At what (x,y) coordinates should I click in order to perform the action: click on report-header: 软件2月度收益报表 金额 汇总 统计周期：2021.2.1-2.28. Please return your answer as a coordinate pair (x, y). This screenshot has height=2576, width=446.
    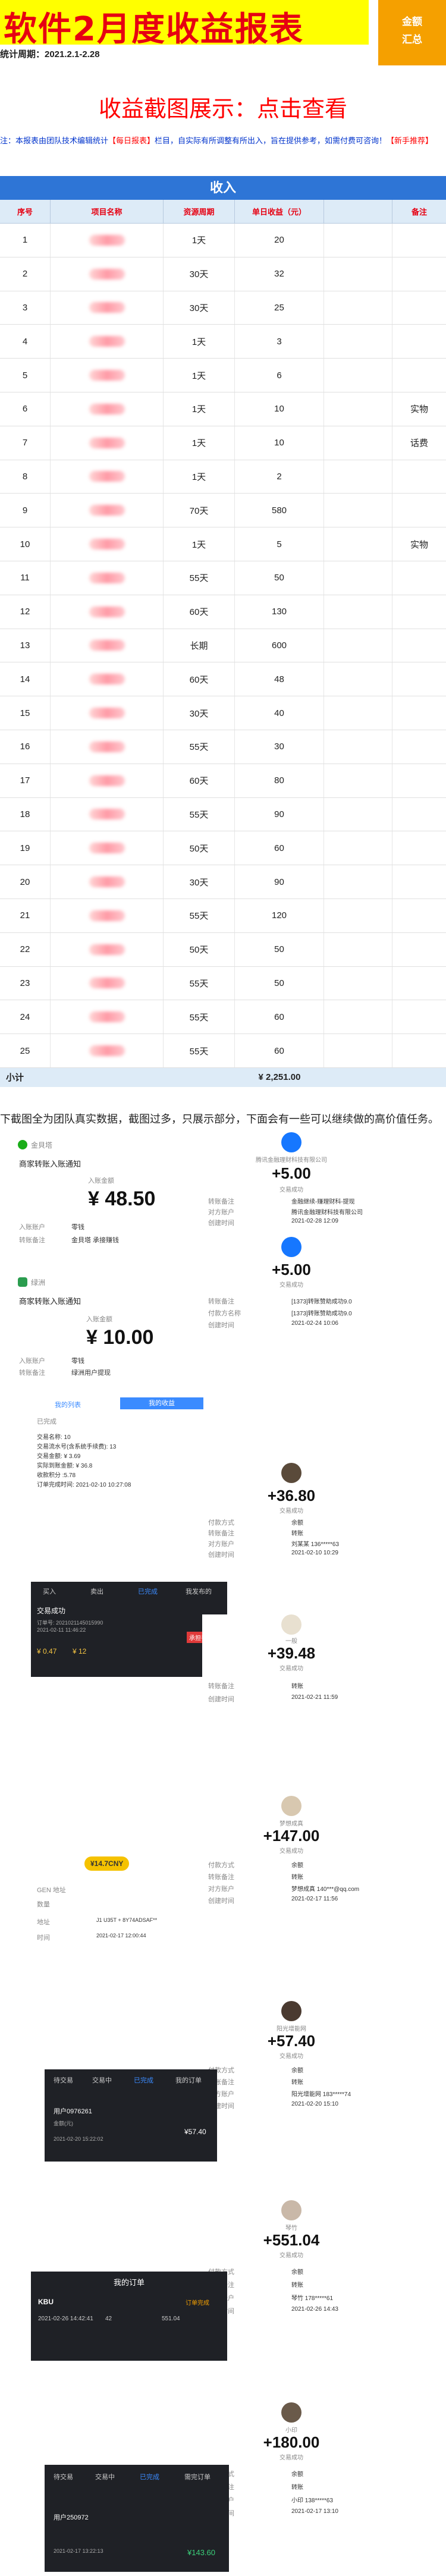
    Looking at the image, I should click on (223, 32).